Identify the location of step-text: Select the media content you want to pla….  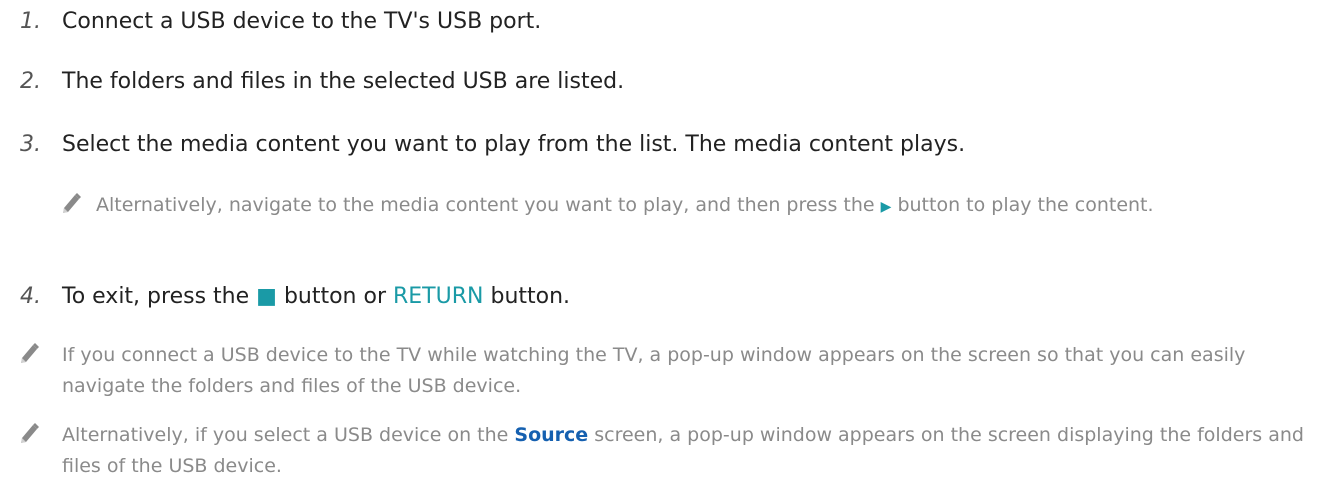
(514, 144).